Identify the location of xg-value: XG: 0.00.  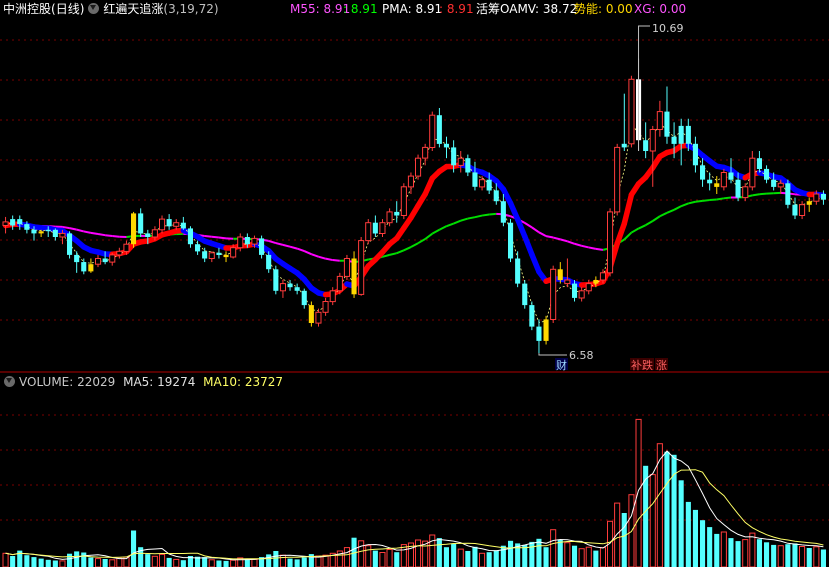
(660, 9).